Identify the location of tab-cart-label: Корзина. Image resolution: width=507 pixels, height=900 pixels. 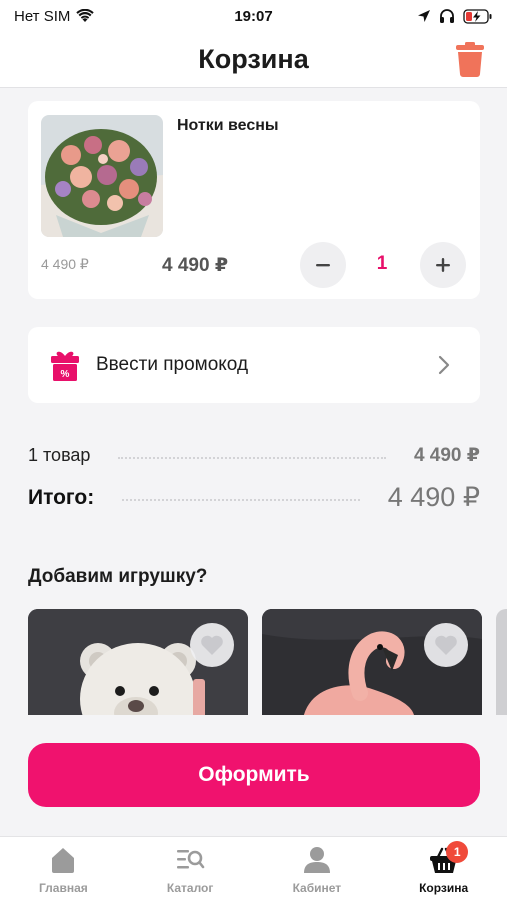
(444, 888).